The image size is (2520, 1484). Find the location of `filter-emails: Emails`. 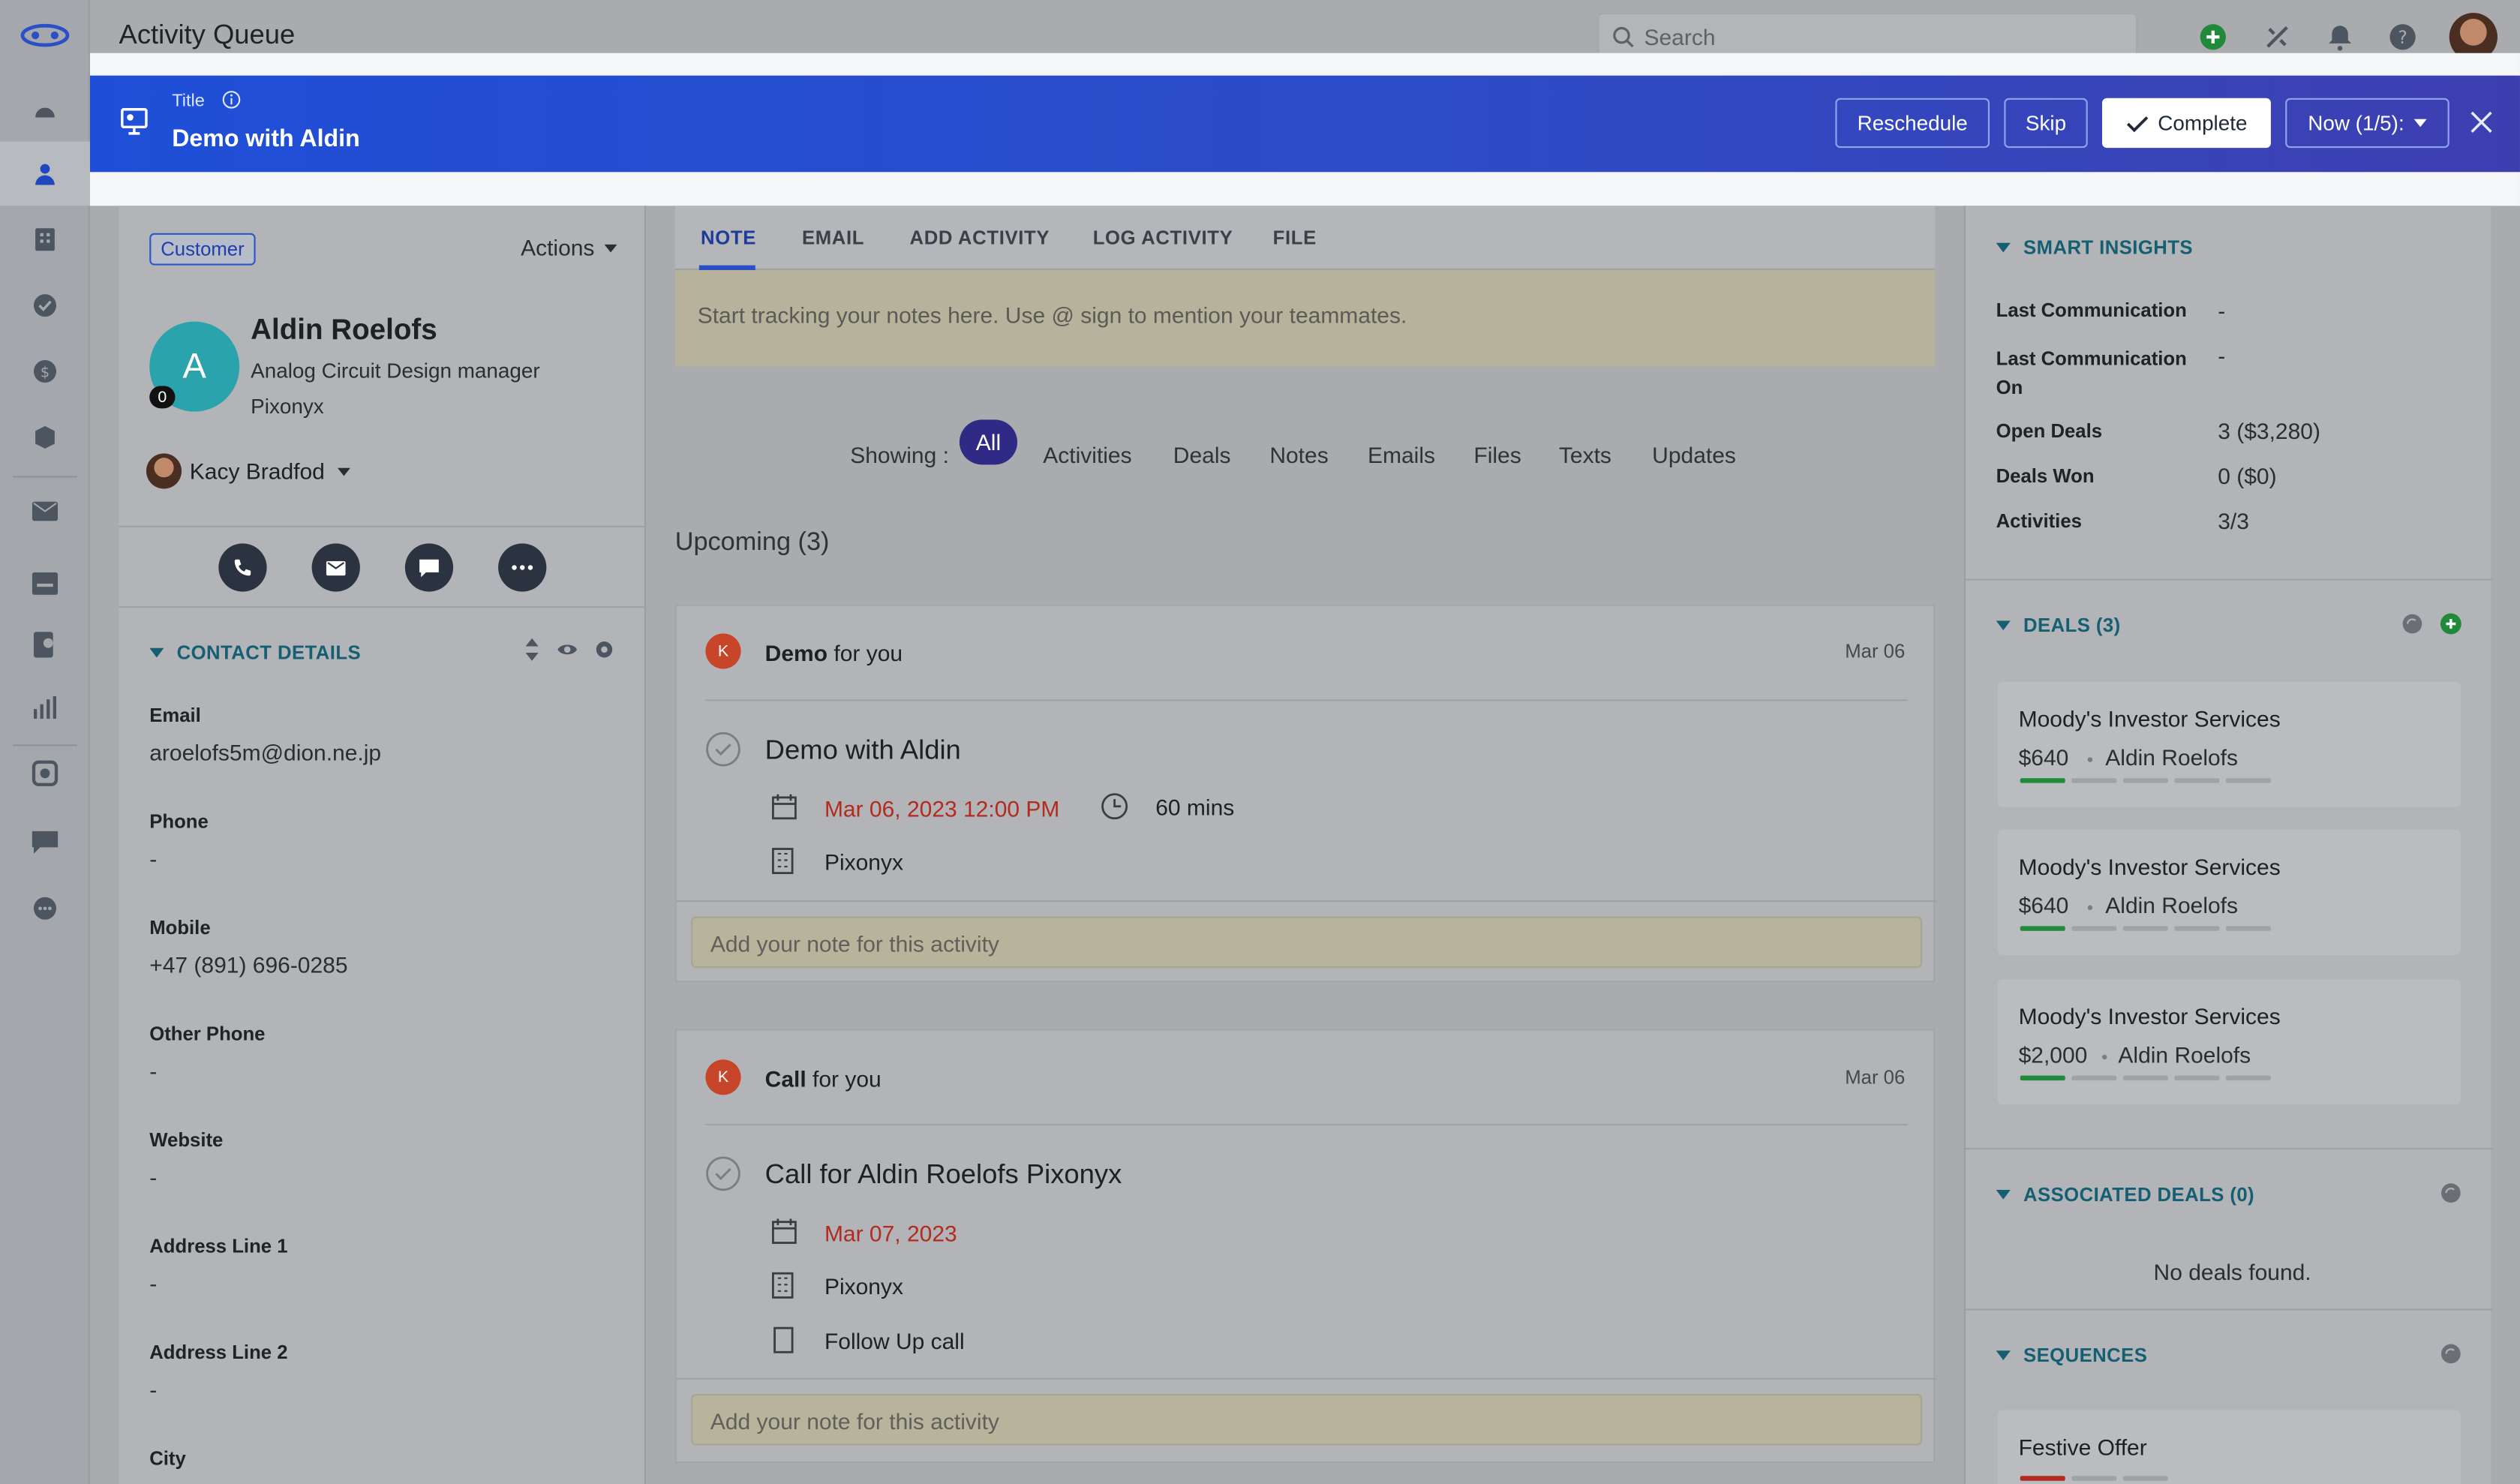

filter-emails: Emails is located at coordinates (1401, 454).